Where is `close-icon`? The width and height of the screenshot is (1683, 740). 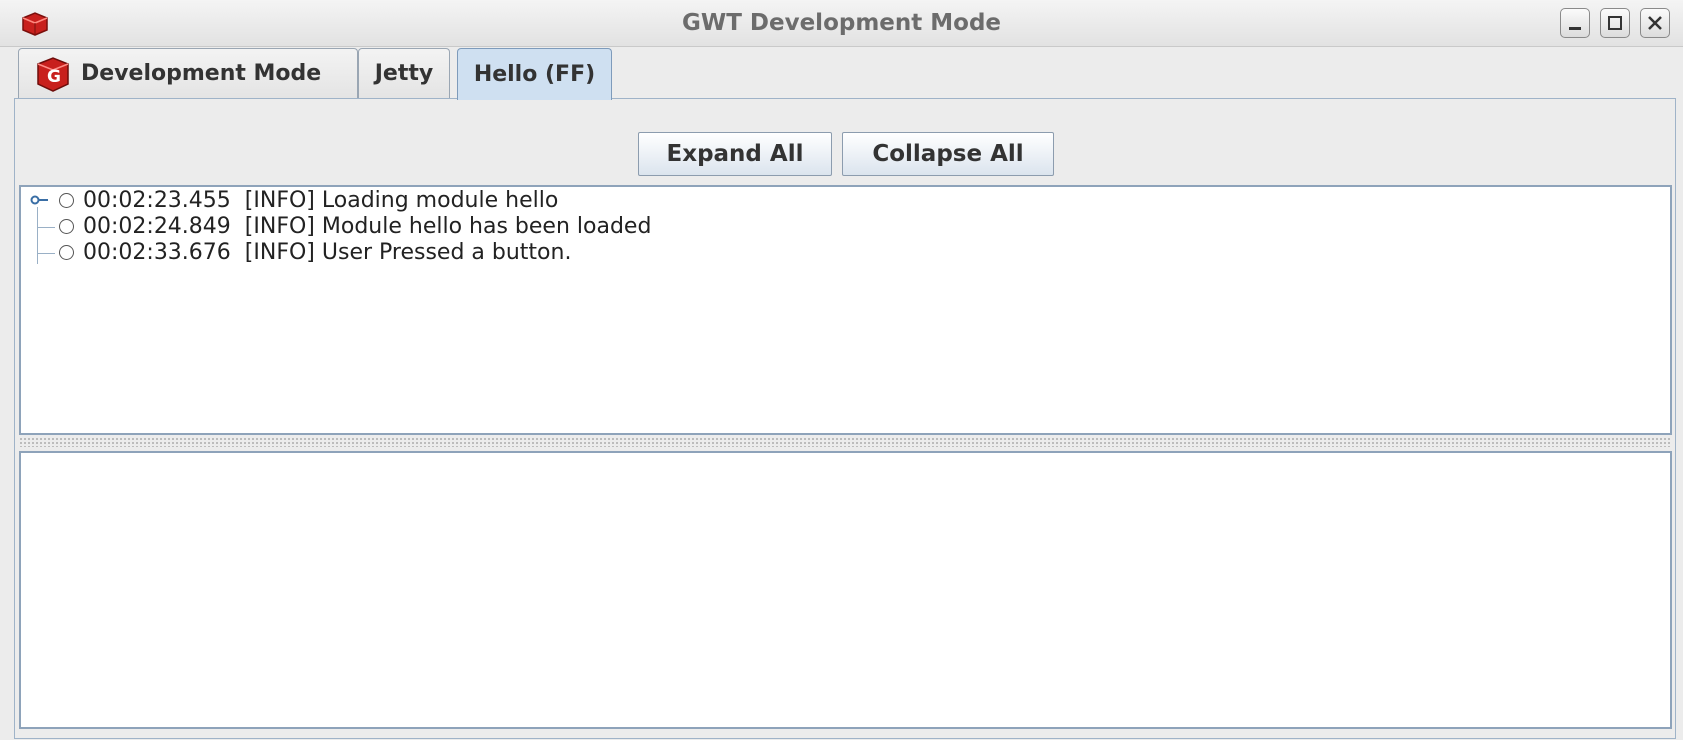 close-icon is located at coordinates (1655, 23).